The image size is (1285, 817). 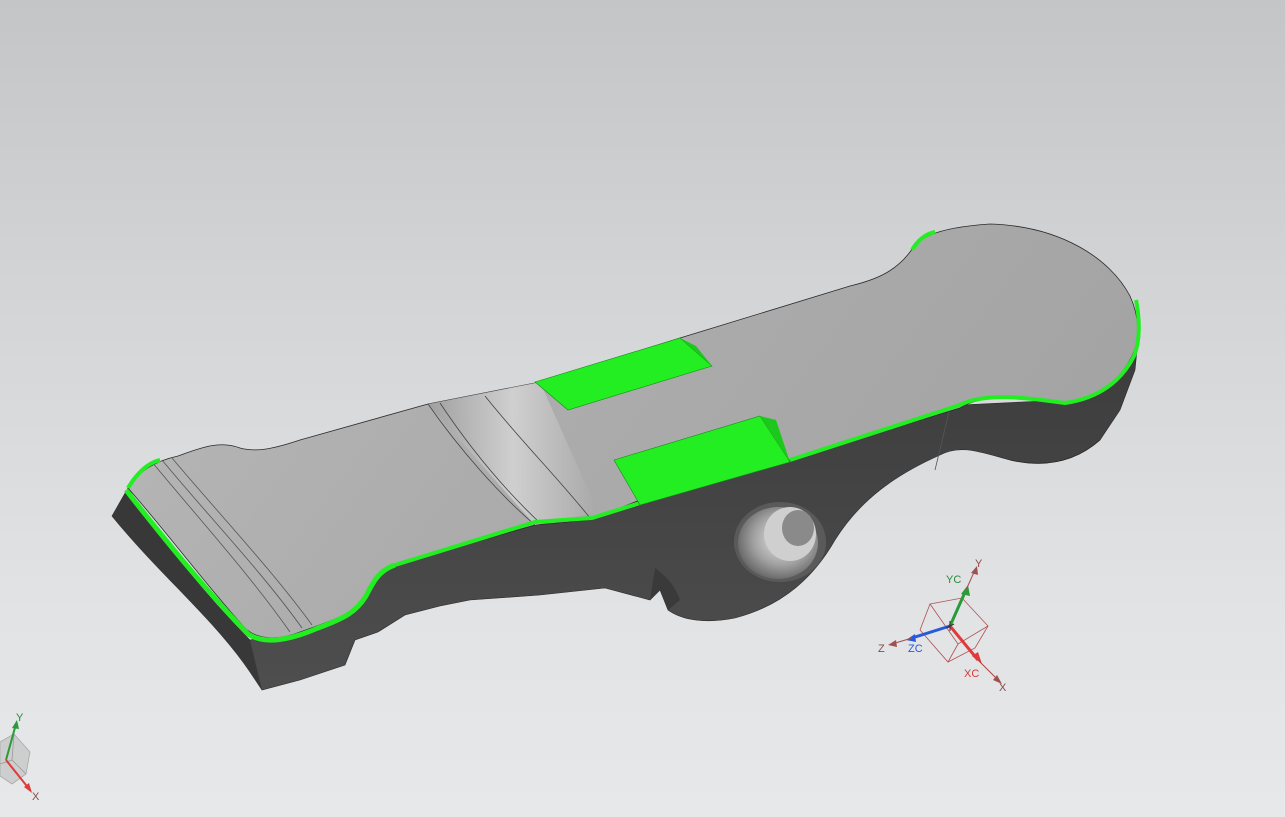 I want to click on zc-label: ZC, so click(x=915, y=649).